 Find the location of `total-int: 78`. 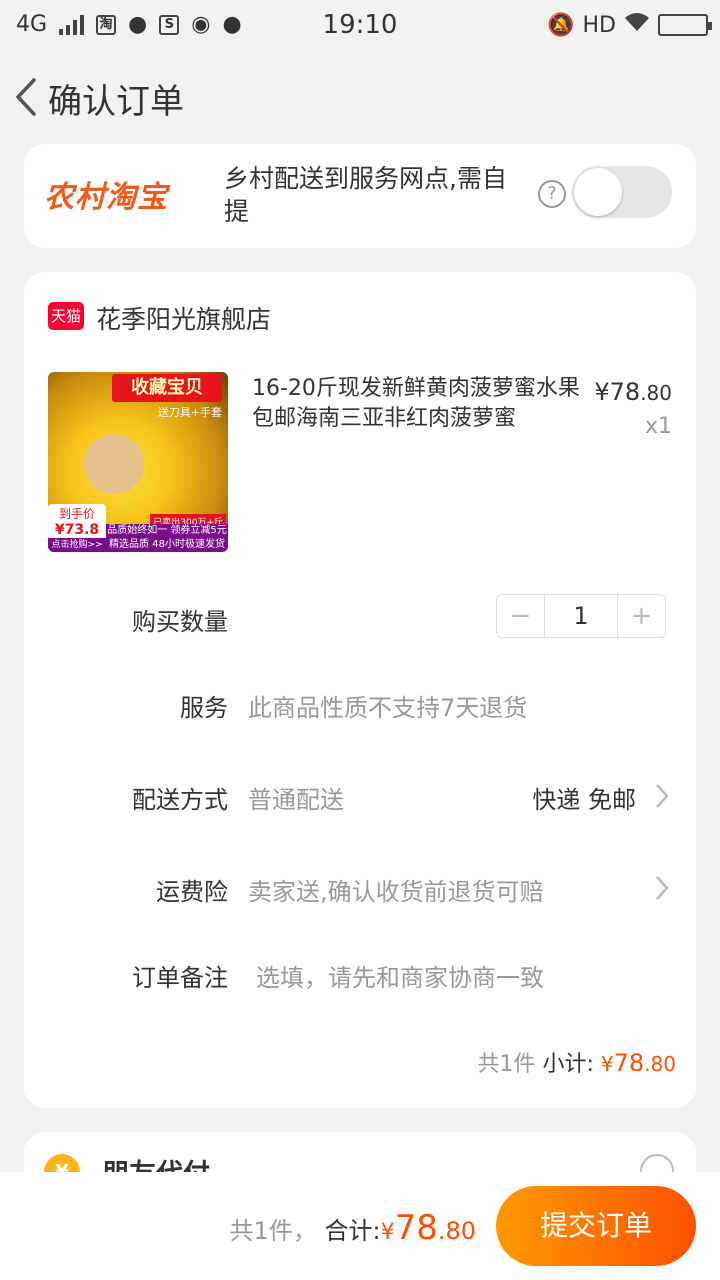

total-int: 78 is located at coordinates (416, 1228).